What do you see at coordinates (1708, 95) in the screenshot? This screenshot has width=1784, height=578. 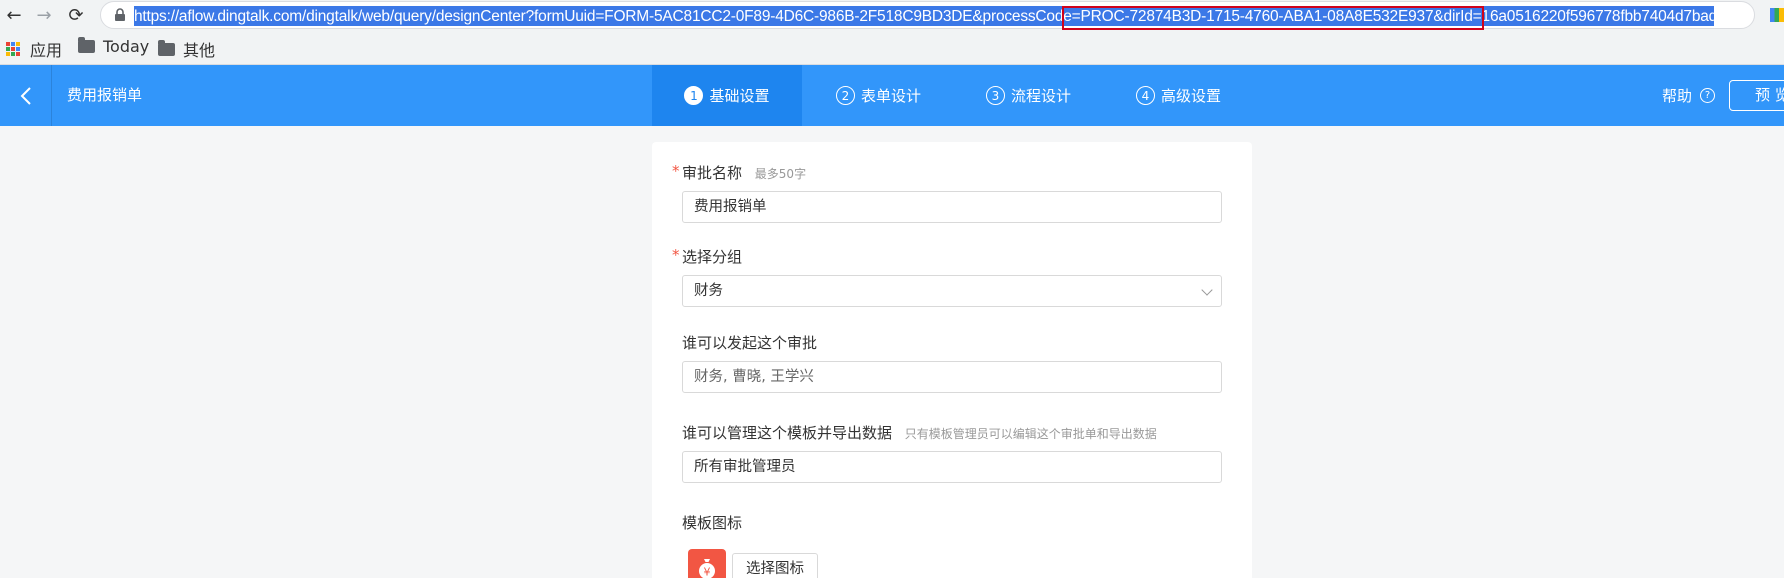 I see `question-icon: ?` at bounding box center [1708, 95].